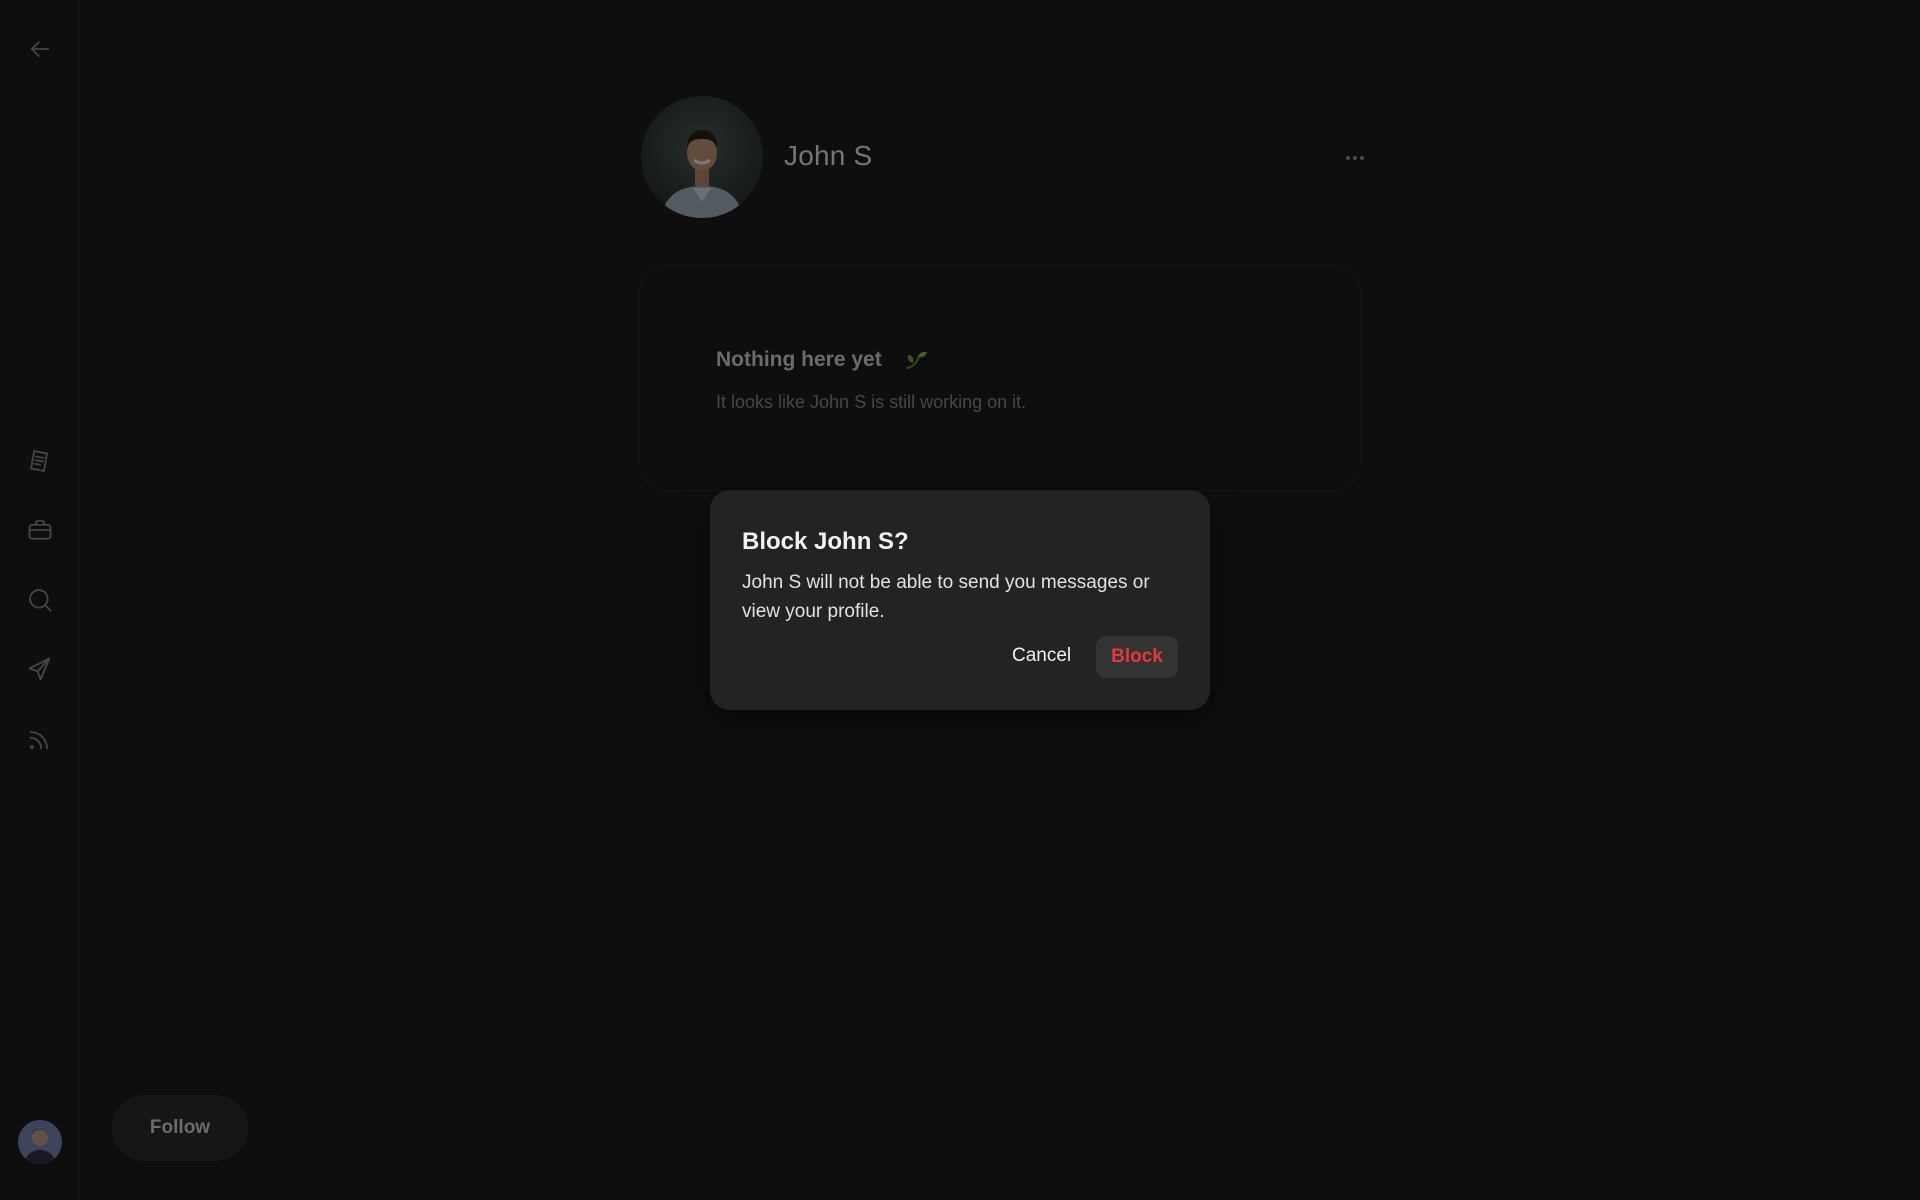  I want to click on dialog-title: Block John S?, so click(825, 541).